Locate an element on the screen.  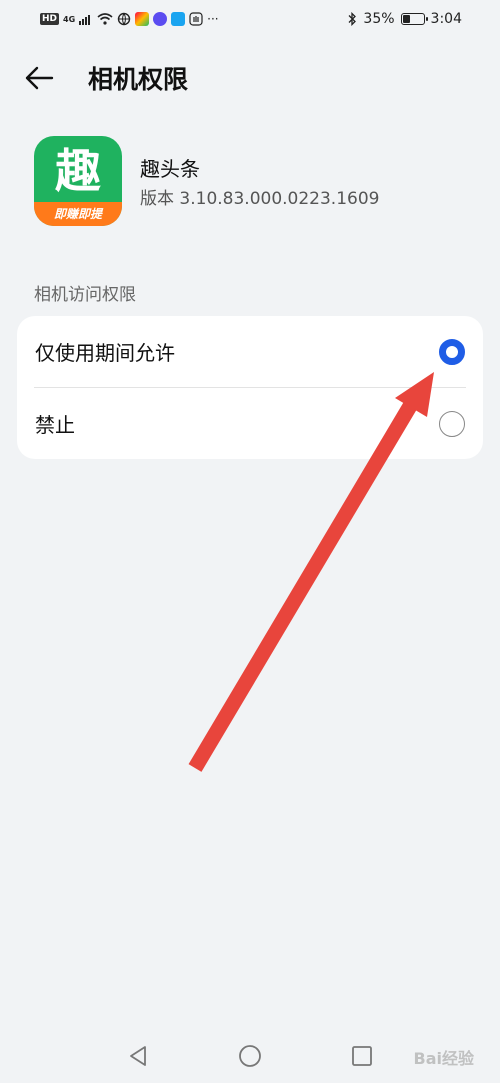
app-info: 趣 即赚即提 趣头条 版本 3.10.83.000.0223.1609 is located at coordinates (206, 181).